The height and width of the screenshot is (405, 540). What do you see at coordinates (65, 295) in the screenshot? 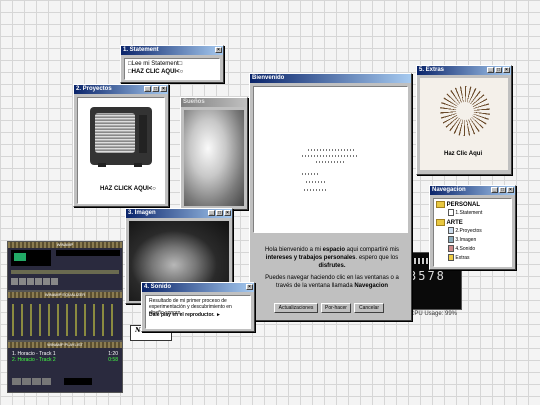
I see `equalizer-titlebar: WINAMP EQUALIZER` at bounding box center [65, 295].